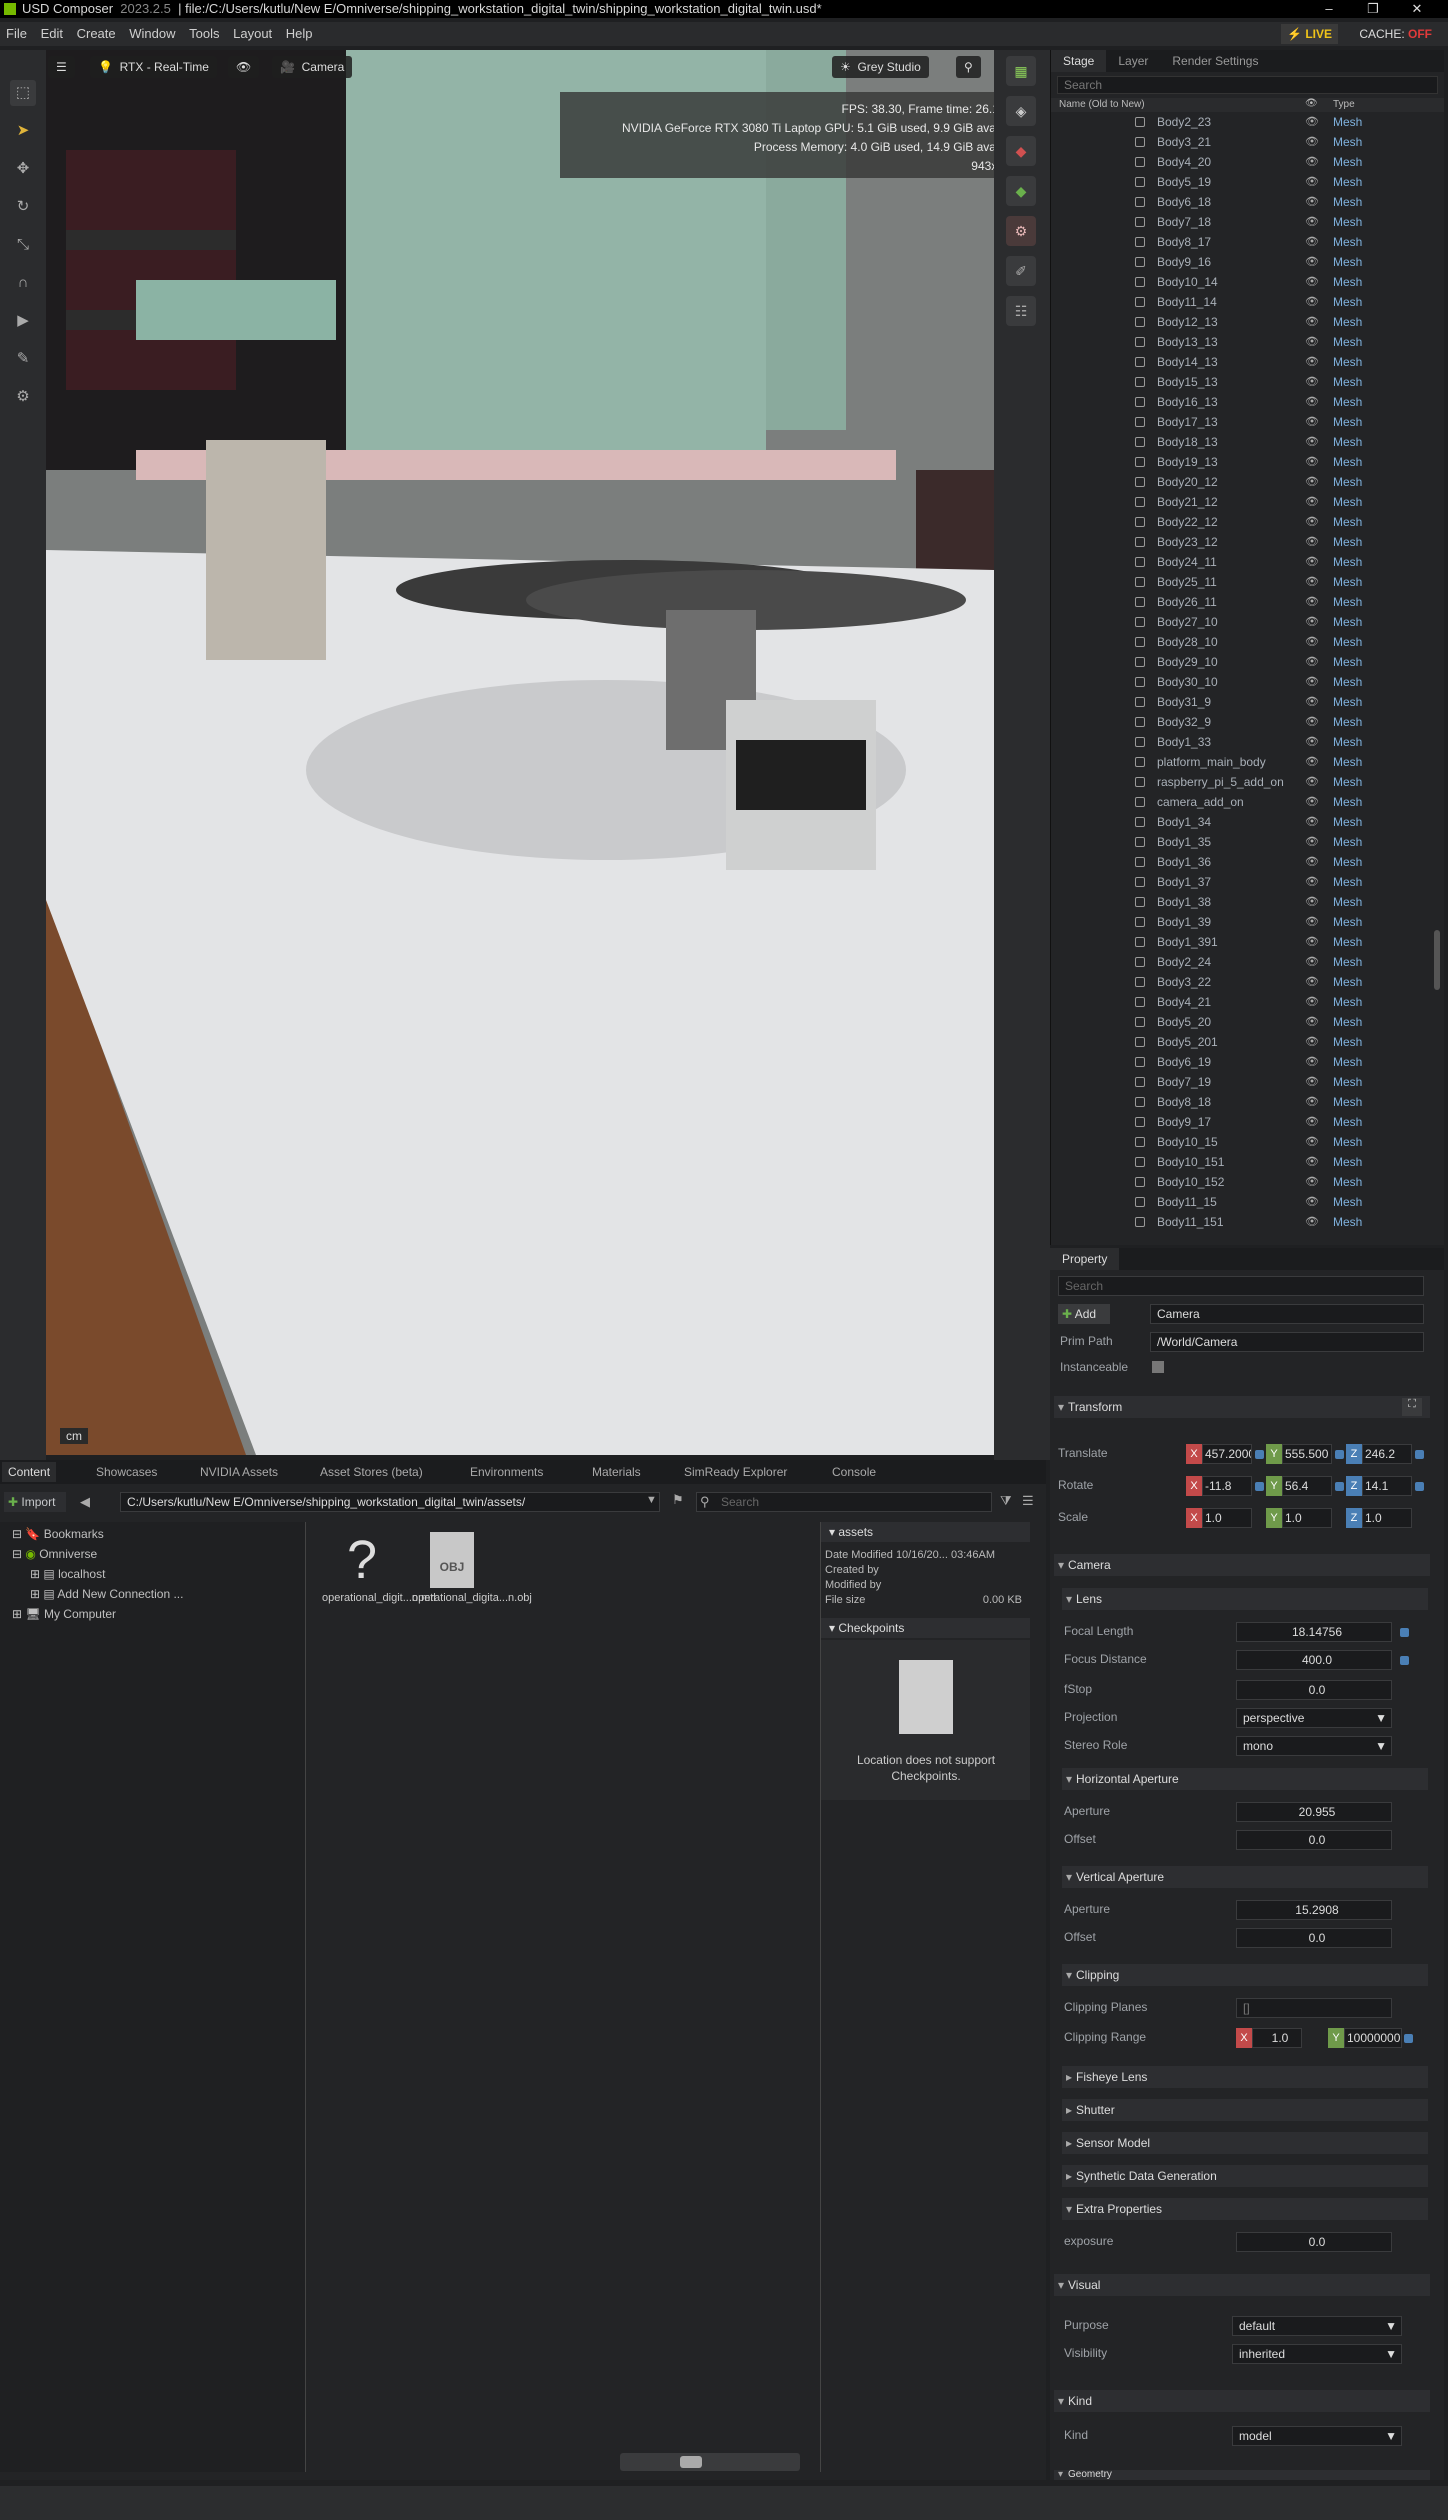 The height and width of the screenshot is (2520, 1448). I want to click on clip-far-field: 10000000, so click(1373, 2038).